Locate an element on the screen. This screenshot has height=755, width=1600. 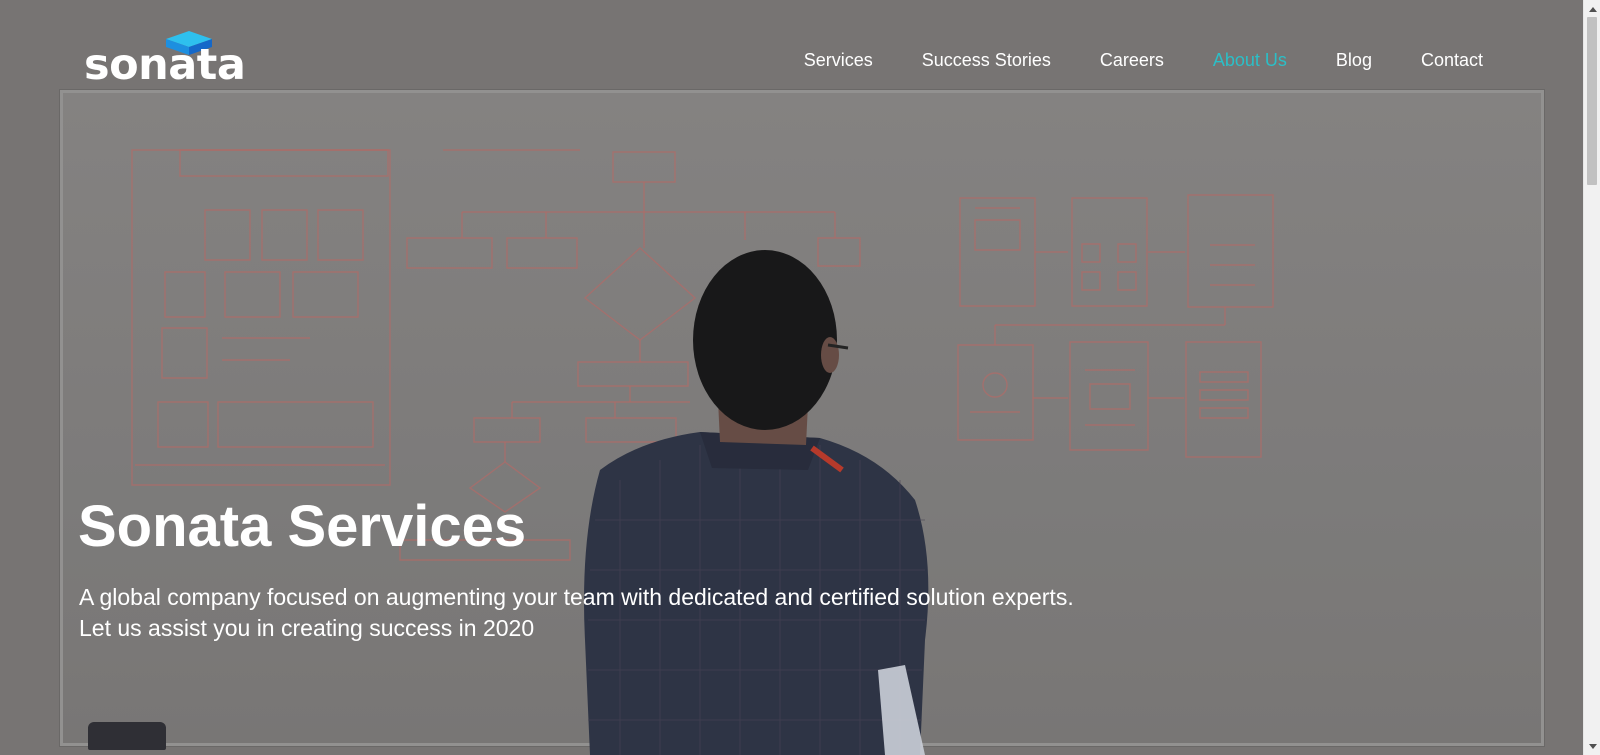
nav-about-us: About Us is located at coordinates (1250, 60).